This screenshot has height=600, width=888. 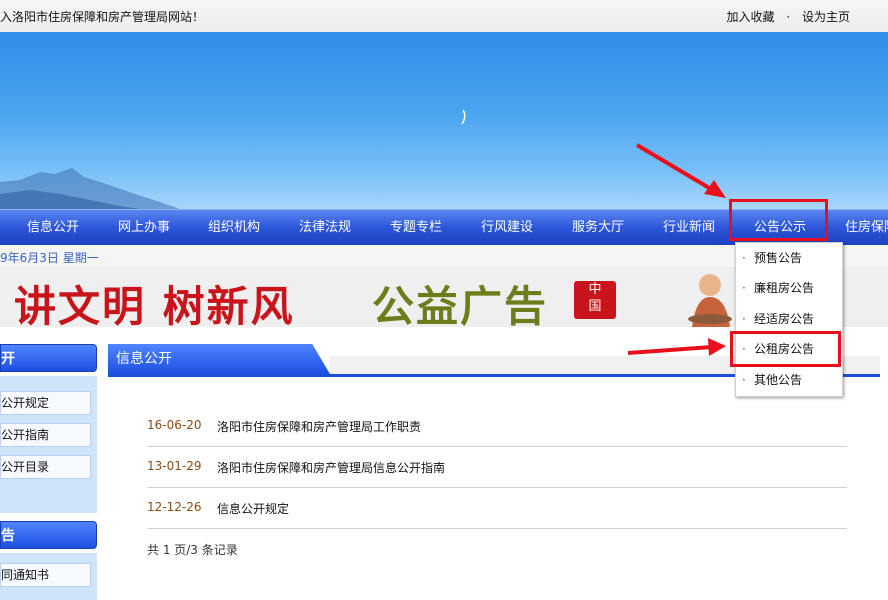 What do you see at coordinates (45, 435) in the screenshot?
I see `sidebar-link-guide: 公开指南` at bounding box center [45, 435].